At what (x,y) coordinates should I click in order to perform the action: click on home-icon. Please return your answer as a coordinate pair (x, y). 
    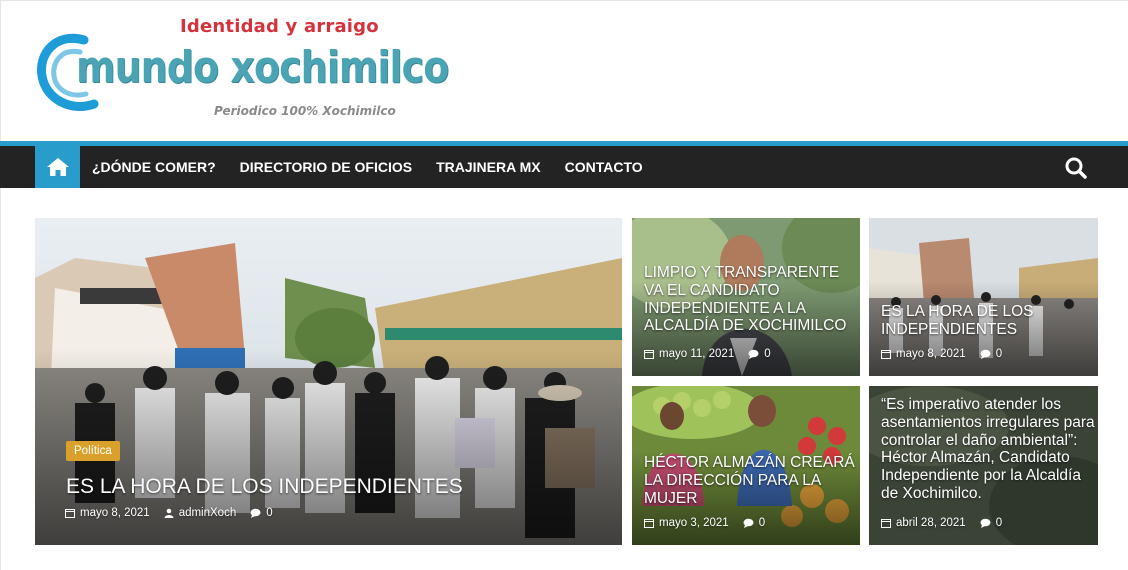
    Looking at the image, I should click on (57, 167).